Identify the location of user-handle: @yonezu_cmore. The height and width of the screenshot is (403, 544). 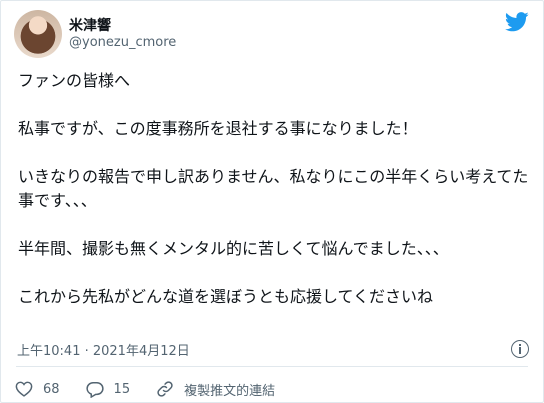
(122, 42).